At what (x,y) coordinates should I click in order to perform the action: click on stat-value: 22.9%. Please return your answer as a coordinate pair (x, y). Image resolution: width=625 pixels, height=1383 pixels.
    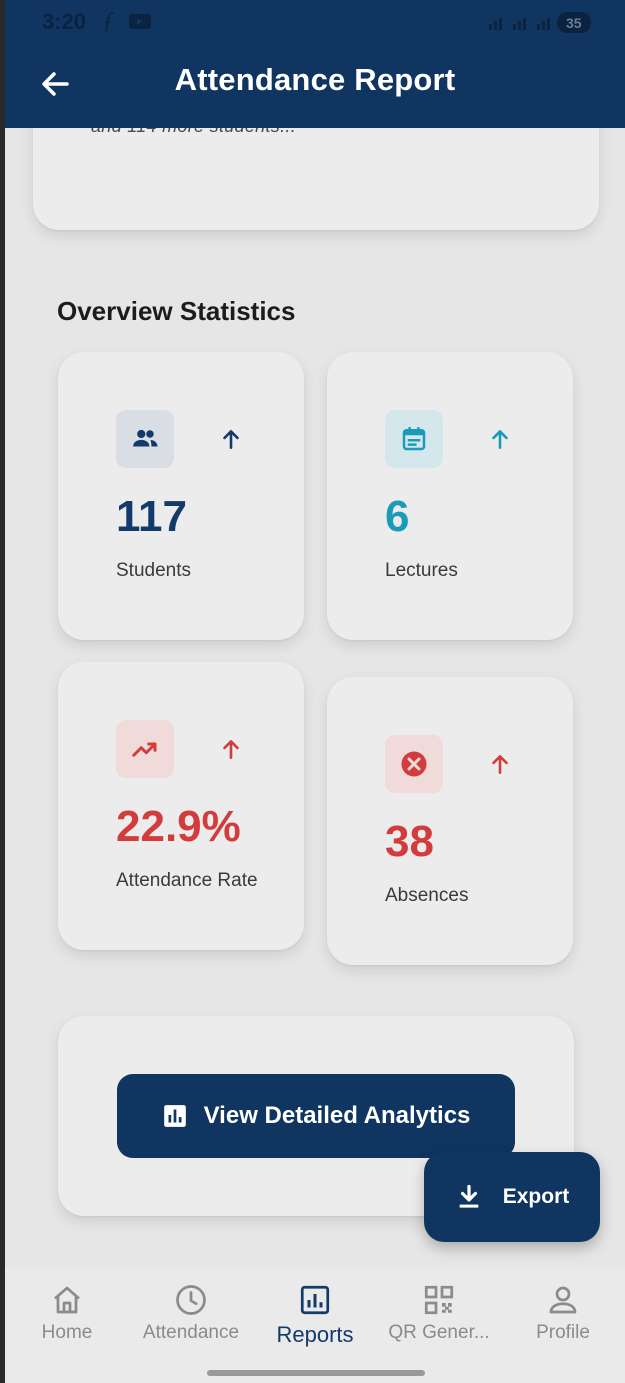
    Looking at the image, I should click on (178, 826).